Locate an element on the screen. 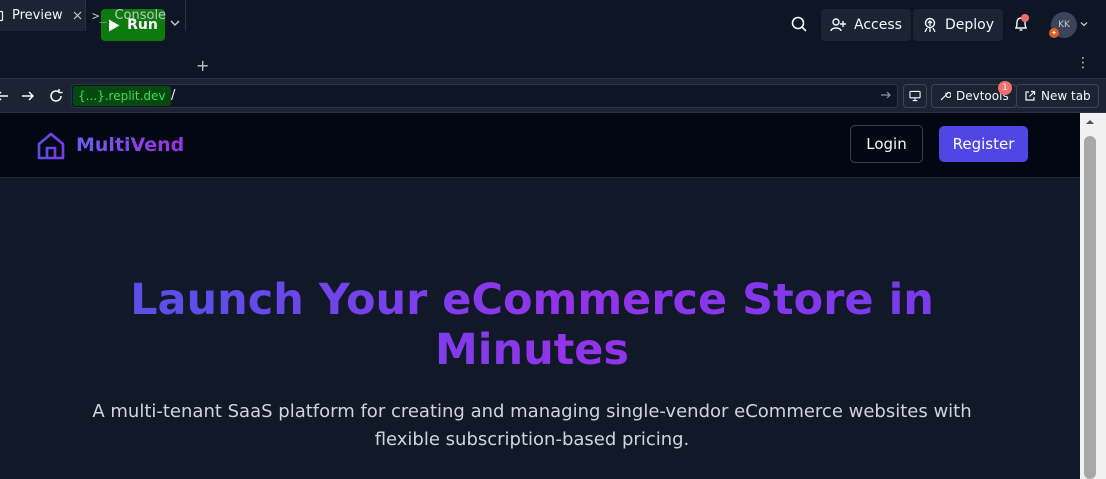  add-tab-button: + is located at coordinates (202, 65).